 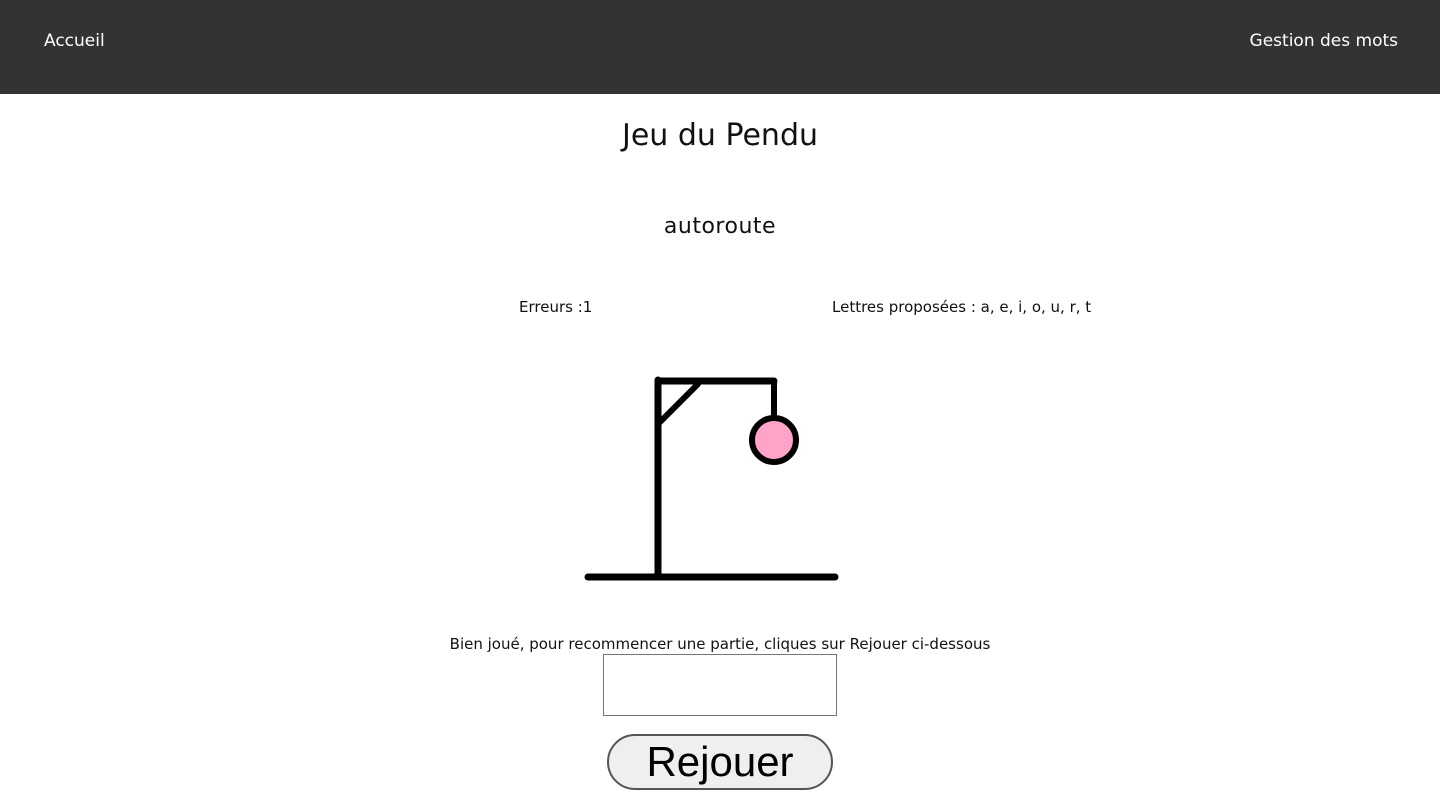 I want to click on replay-button: Rejouer, so click(x=720, y=762).